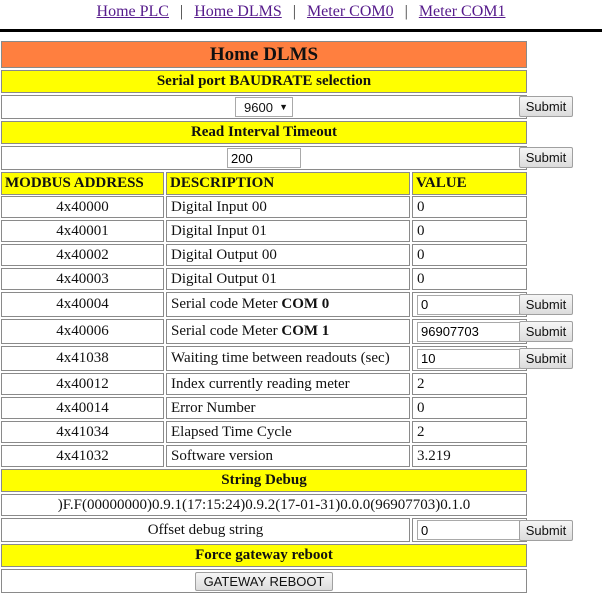  Describe the element at coordinates (469, 183) in the screenshot. I see `header-value: VALUE` at that location.